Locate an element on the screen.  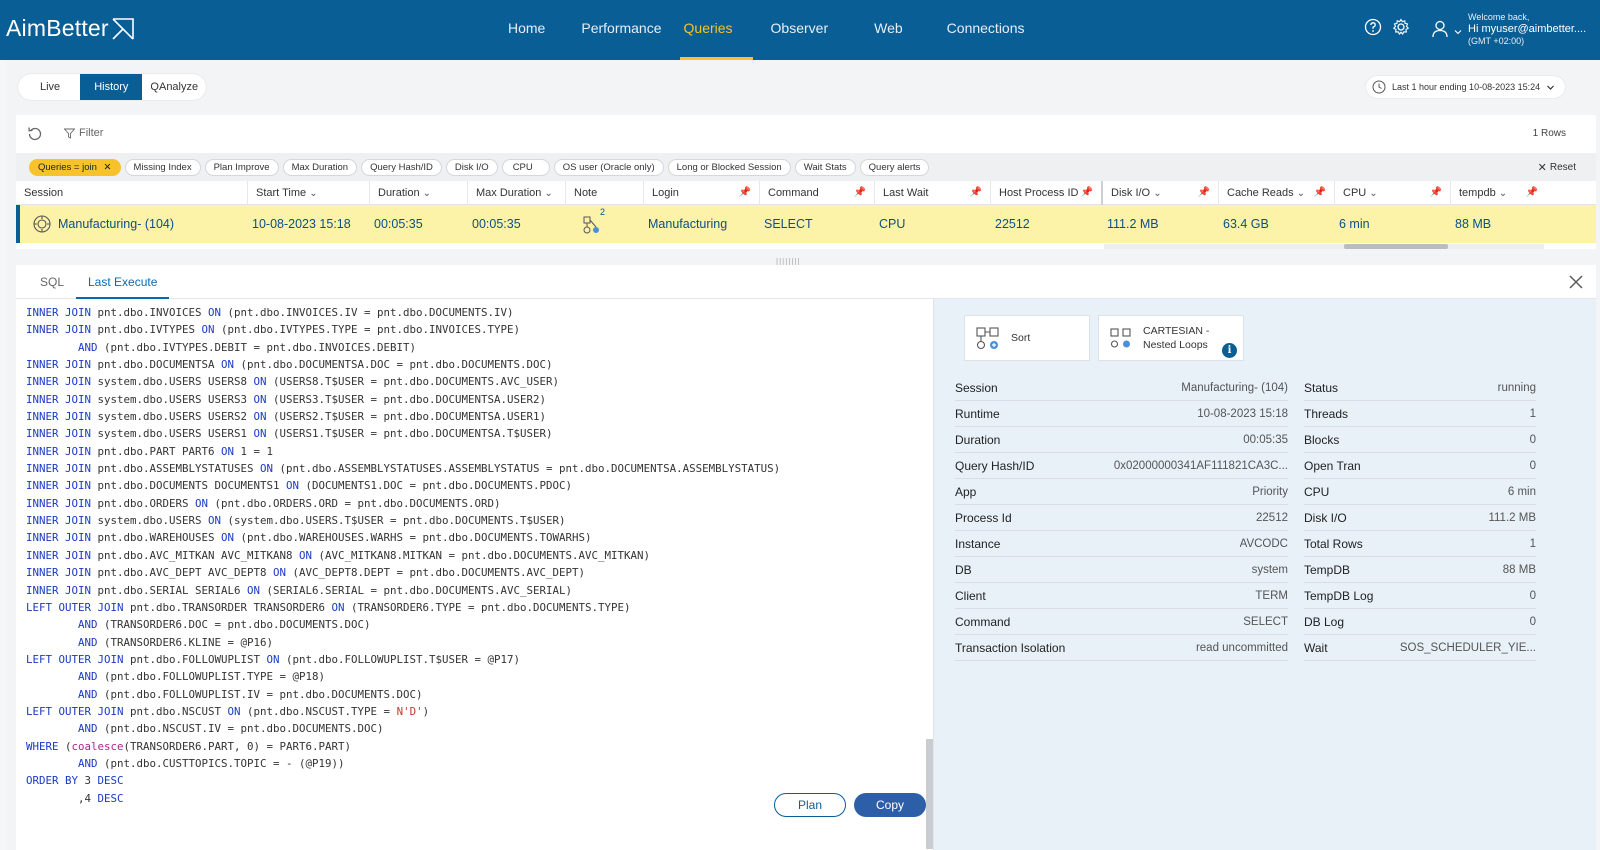
op-card-sort: Sort is located at coordinates (1027, 338).